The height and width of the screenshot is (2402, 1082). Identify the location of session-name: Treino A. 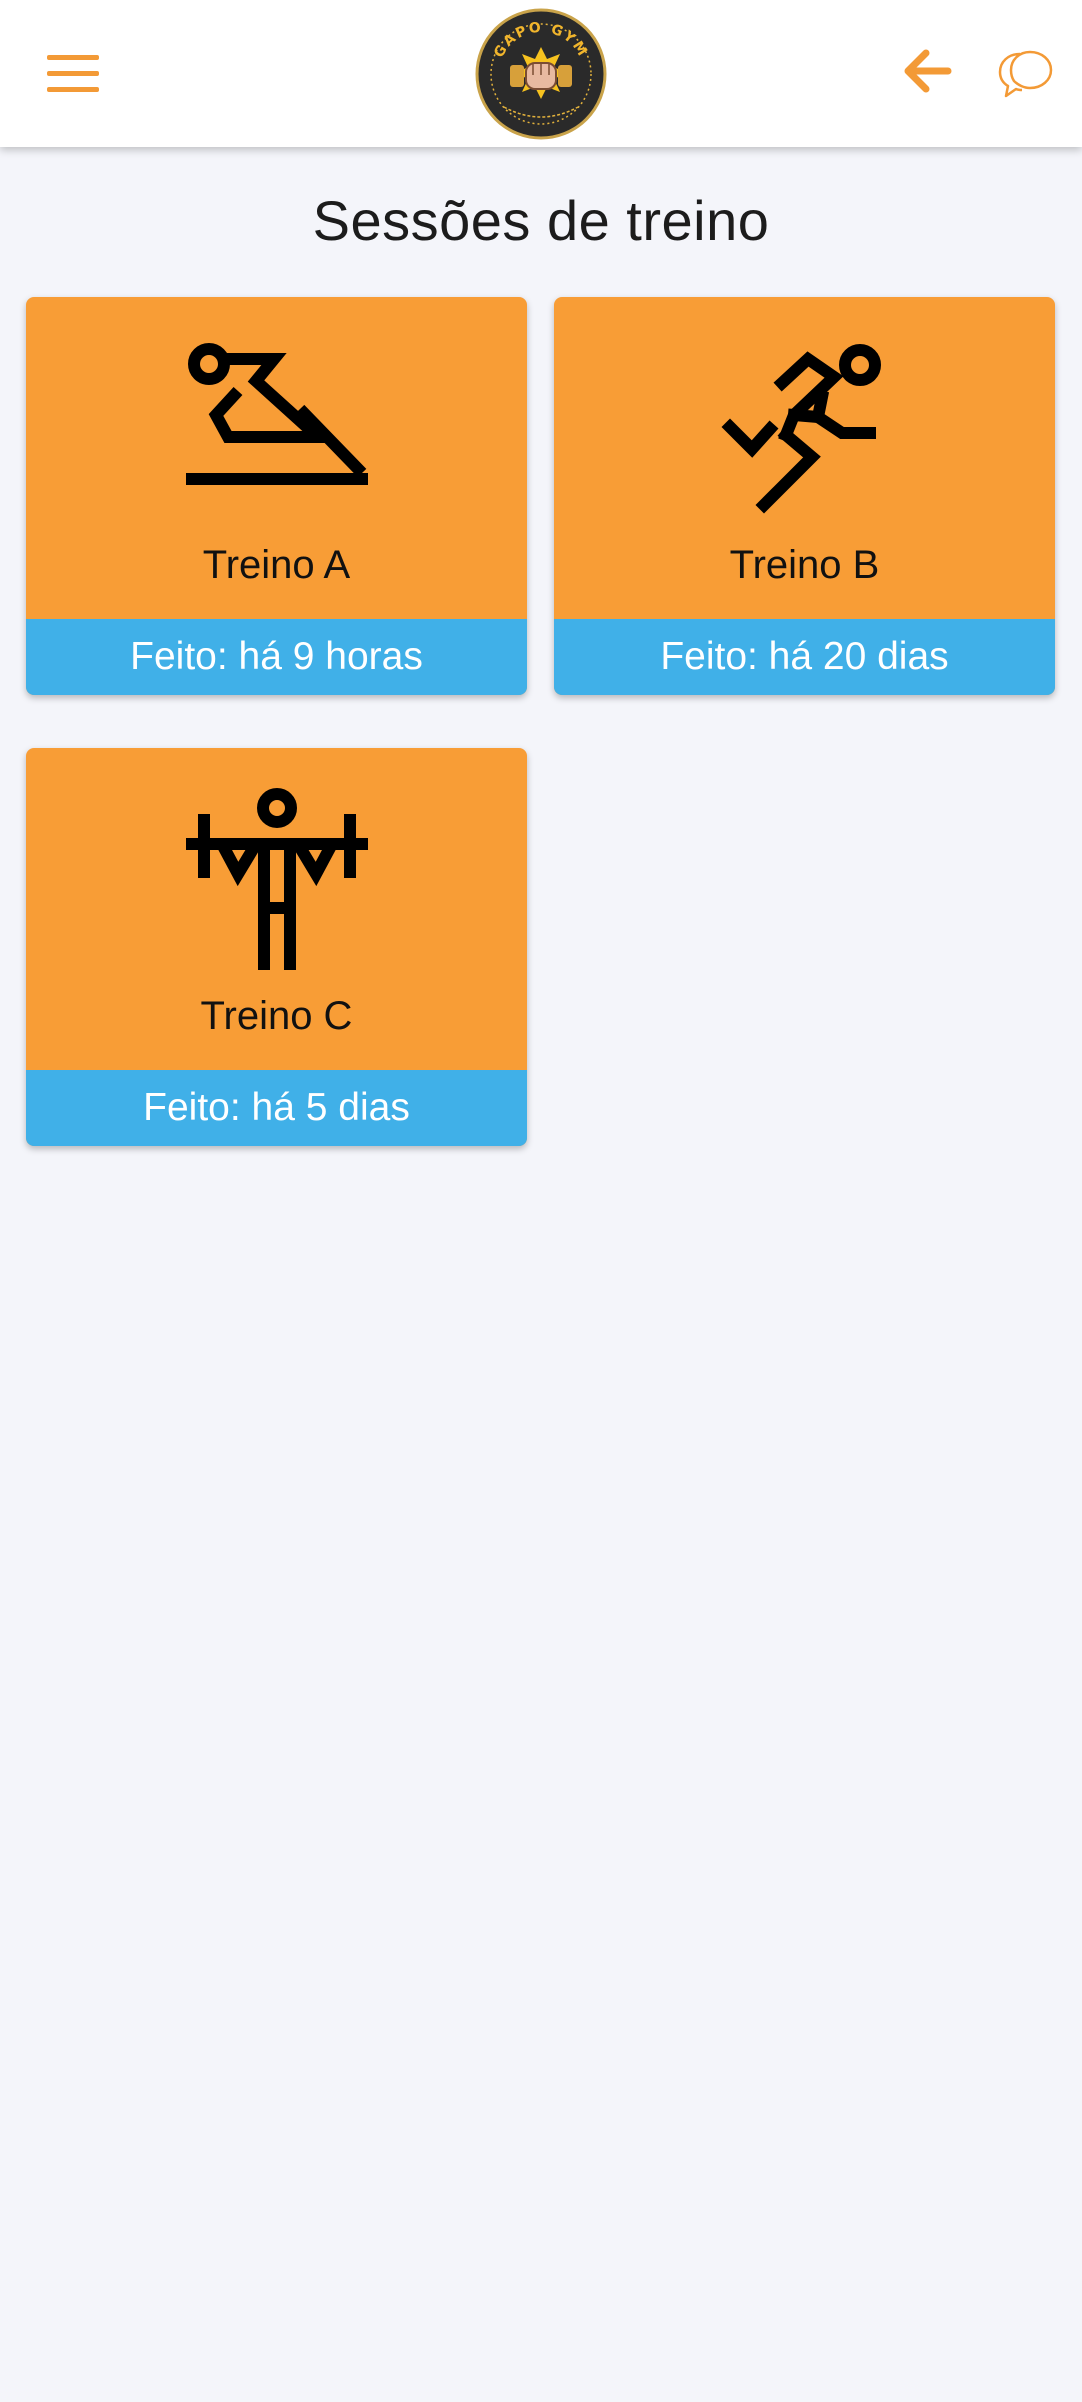
(276, 565).